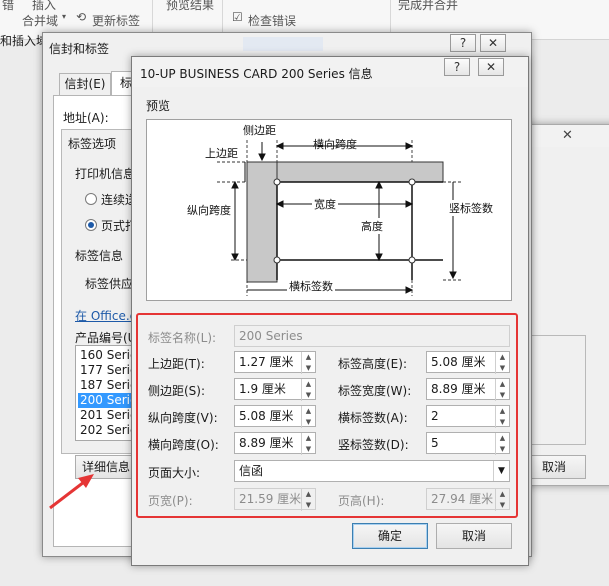 The height and width of the screenshot is (586, 609). I want to click on diagram-height: 高度, so click(372, 226).